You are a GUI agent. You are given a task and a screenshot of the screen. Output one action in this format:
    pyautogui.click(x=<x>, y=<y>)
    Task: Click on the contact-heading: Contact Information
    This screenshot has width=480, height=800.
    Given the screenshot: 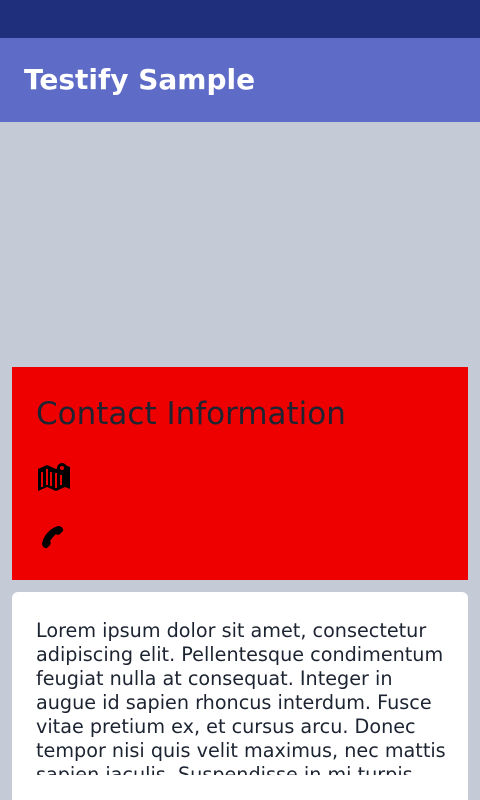 What is the action you would take?
    pyautogui.click(x=191, y=414)
    